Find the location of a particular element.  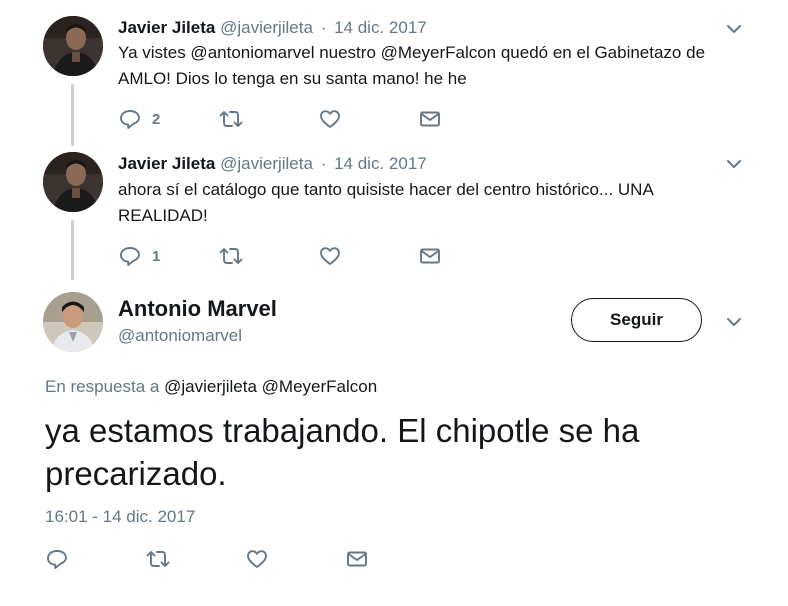

author-name: Antonio Marvel is located at coordinates (197, 309).